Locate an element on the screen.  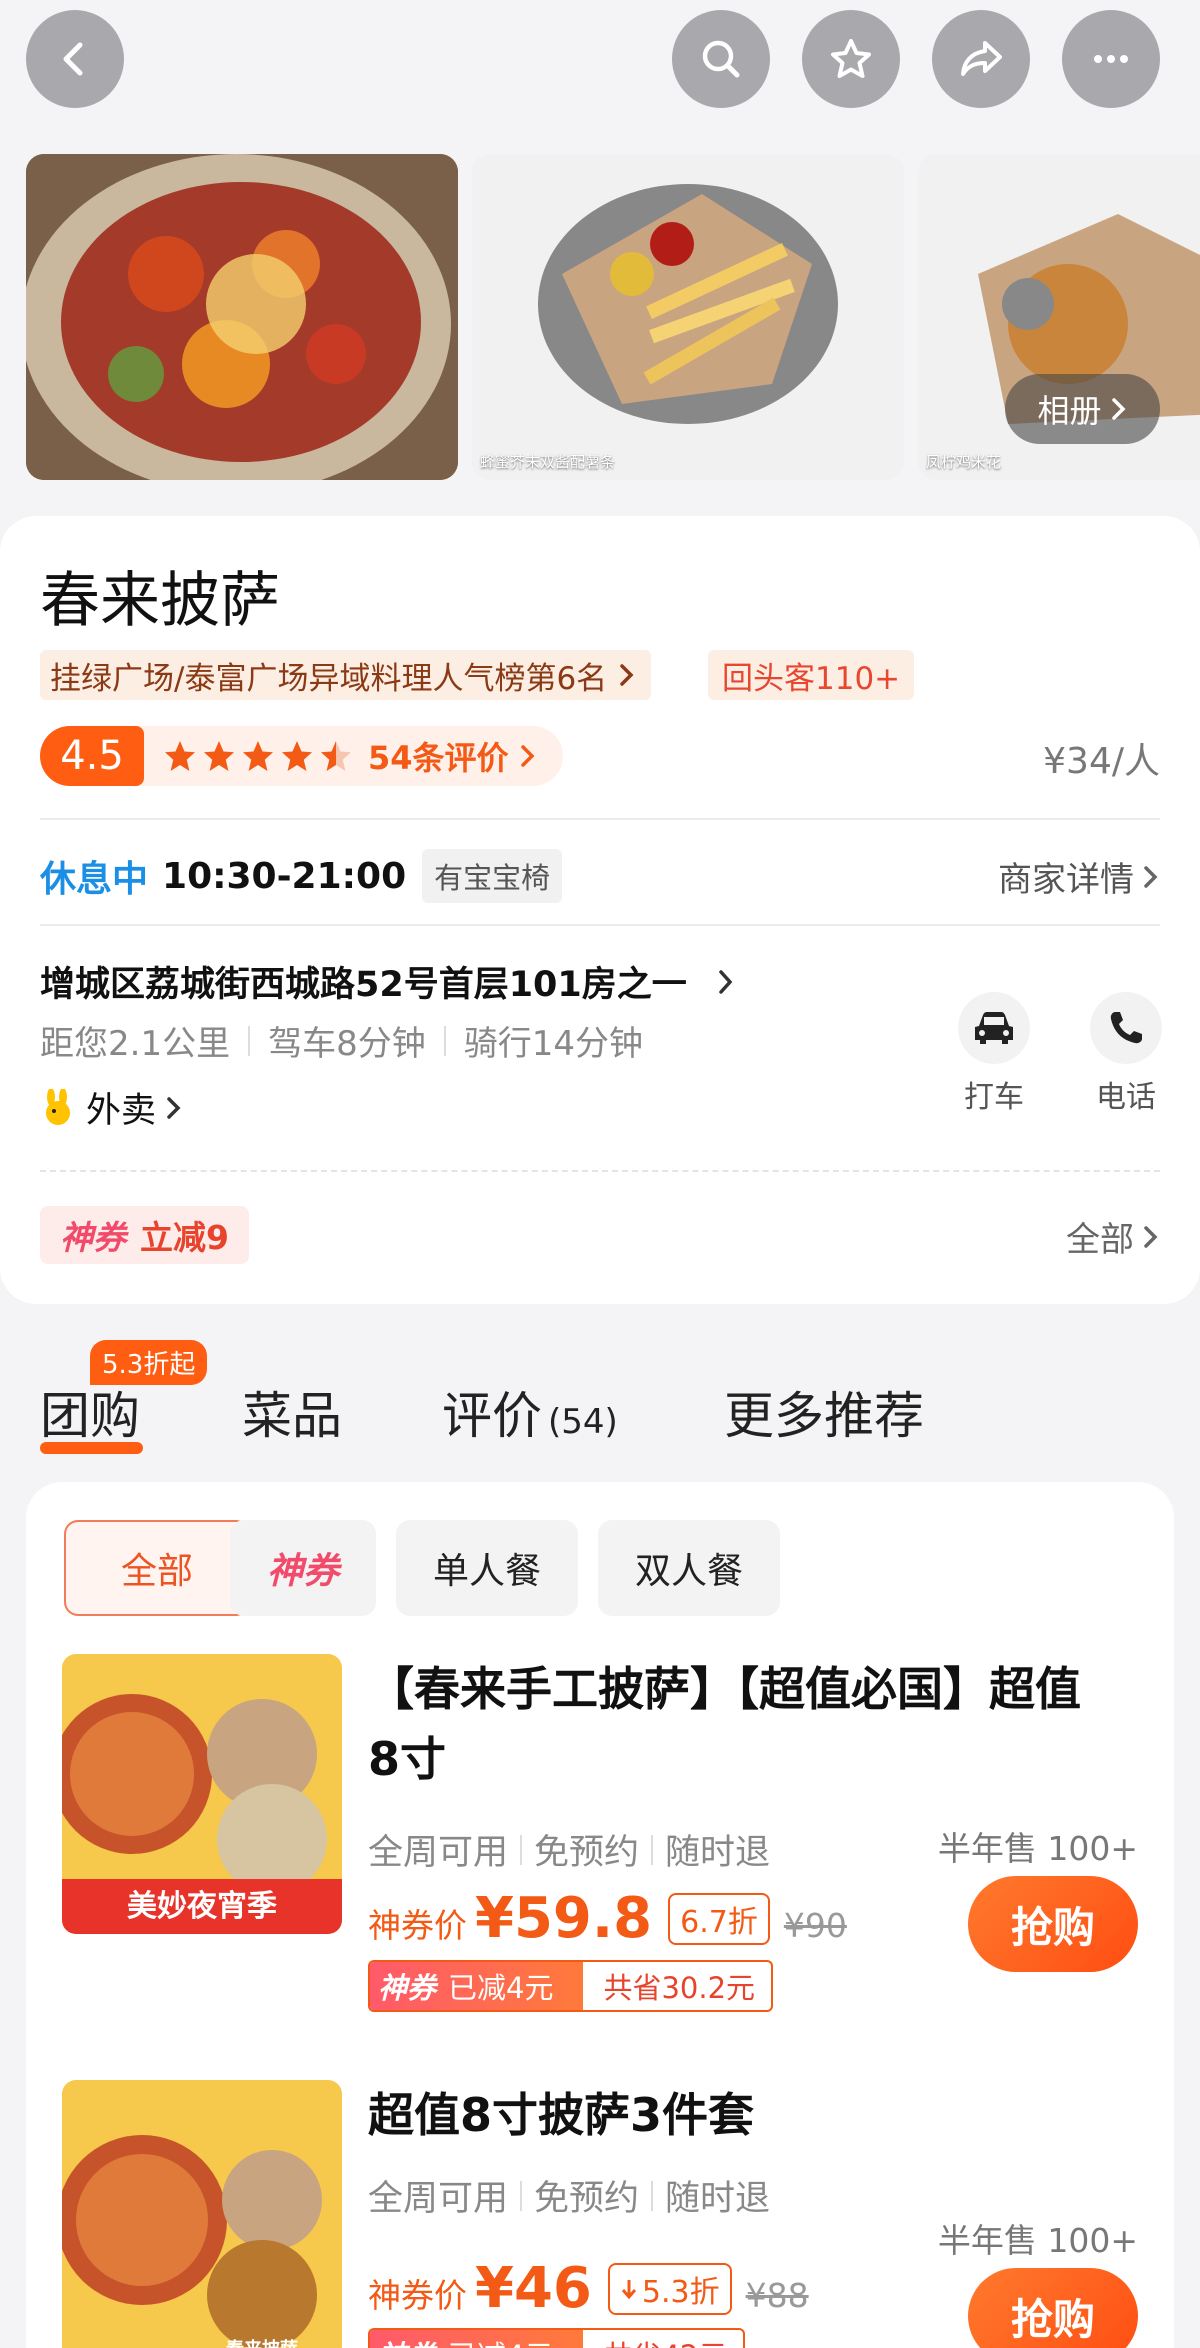
search-button is located at coordinates (721, 59).